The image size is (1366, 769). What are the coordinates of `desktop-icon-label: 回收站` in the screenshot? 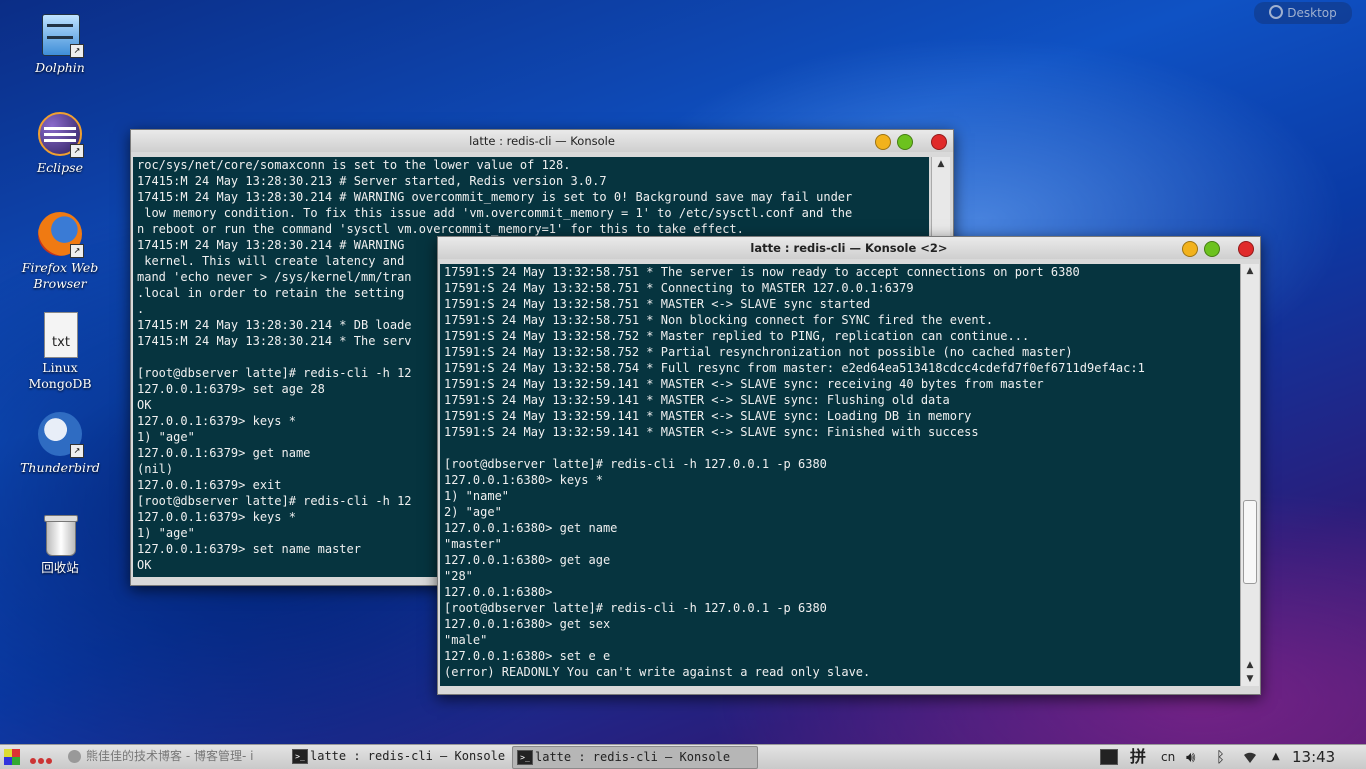 It's located at (60, 567).